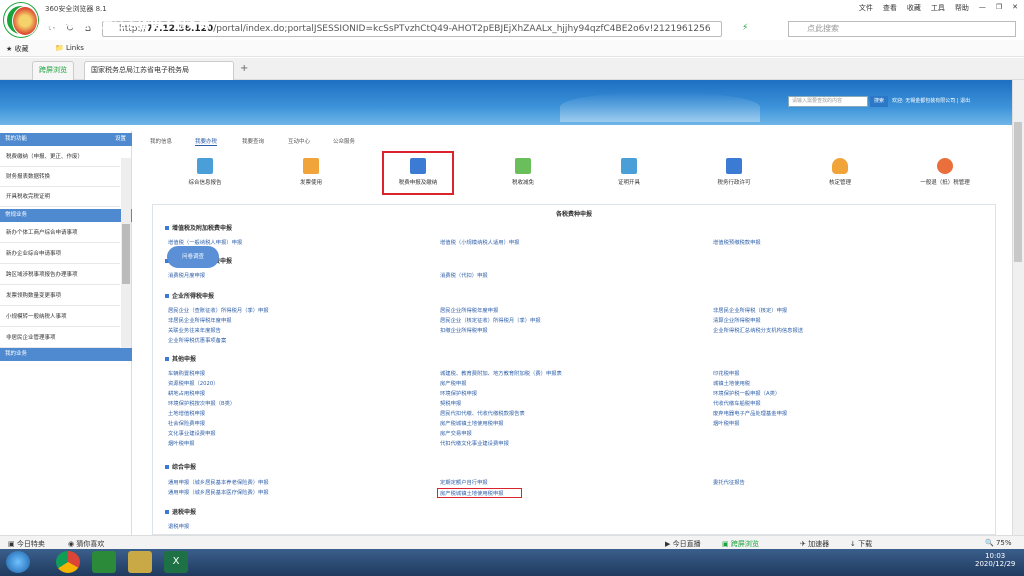 The height and width of the screenshot is (576, 1024). What do you see at coordinates (68, 562) in the screenshot?
I see `chrome-icon` at bounding box center [68, 562].